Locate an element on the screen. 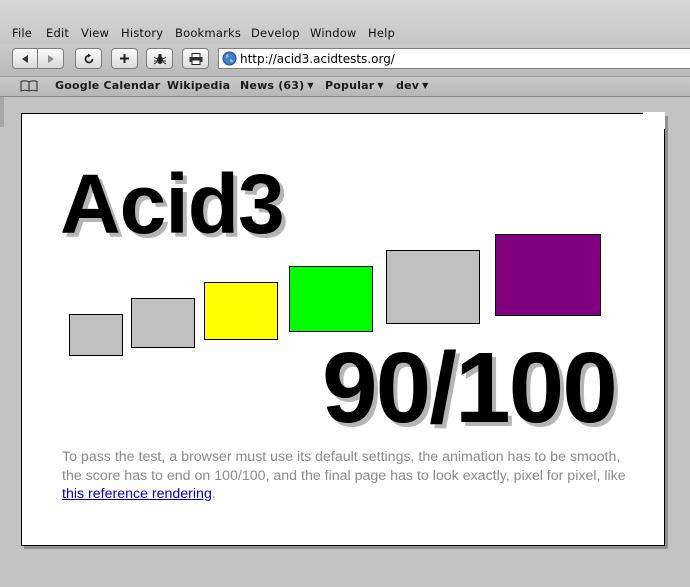  bookmark-wikipedia: Wikipedia is located at coordinates (198, 85).